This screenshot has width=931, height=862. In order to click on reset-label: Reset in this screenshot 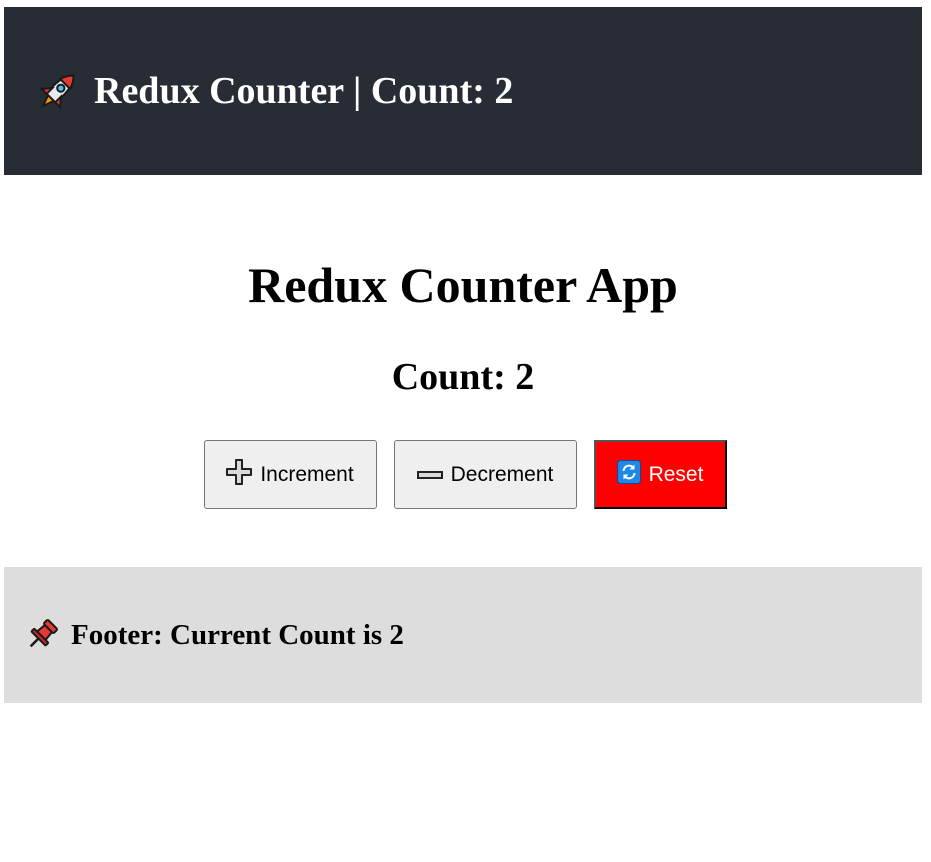, I will do `click(676, 474)`.